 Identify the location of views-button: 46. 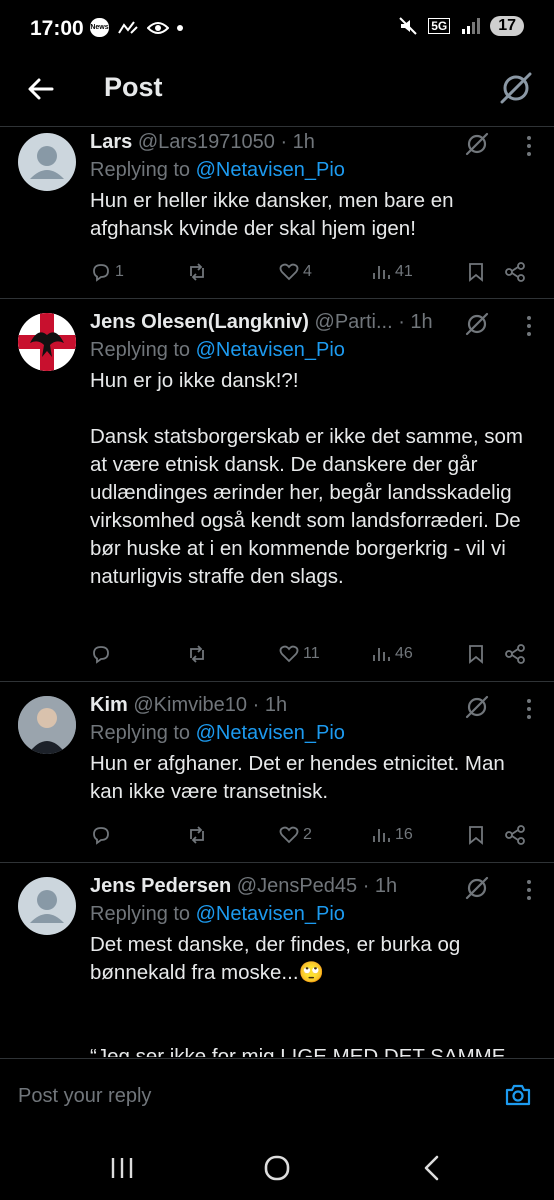
(391, 654).